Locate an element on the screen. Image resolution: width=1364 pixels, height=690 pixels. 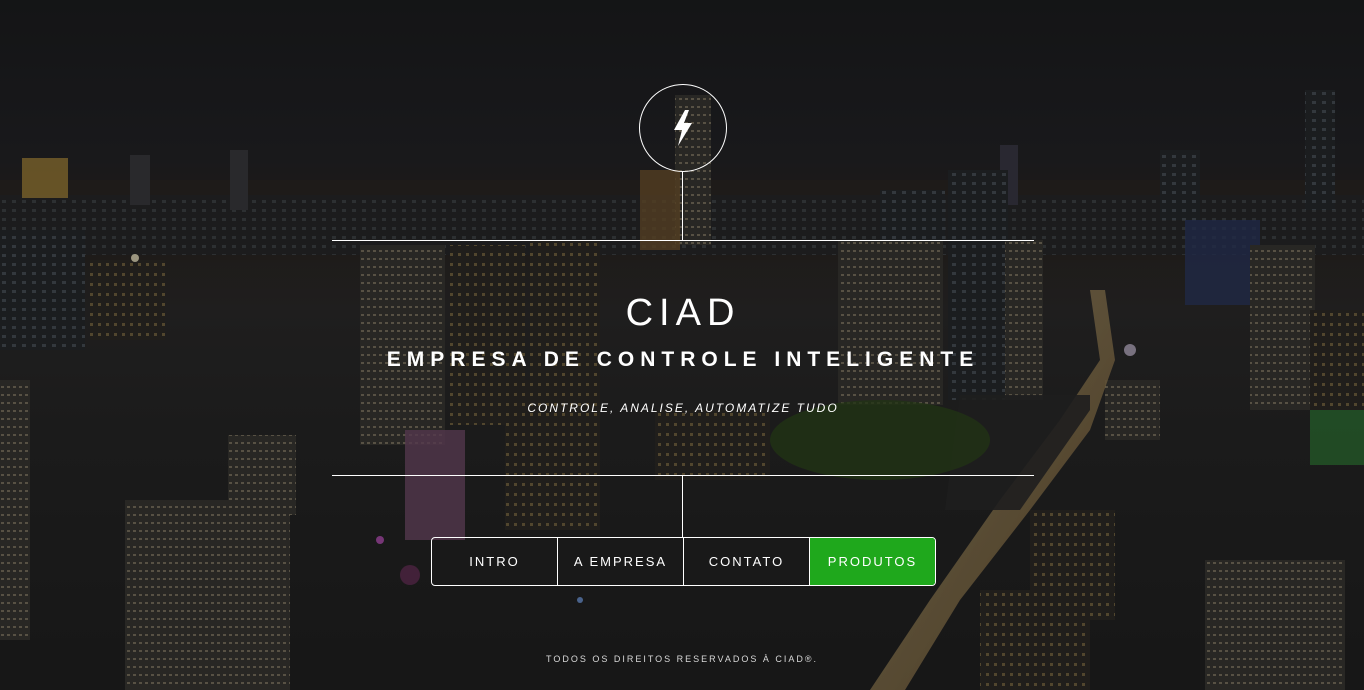
bottom-divider is located at coordinates (683, 475).